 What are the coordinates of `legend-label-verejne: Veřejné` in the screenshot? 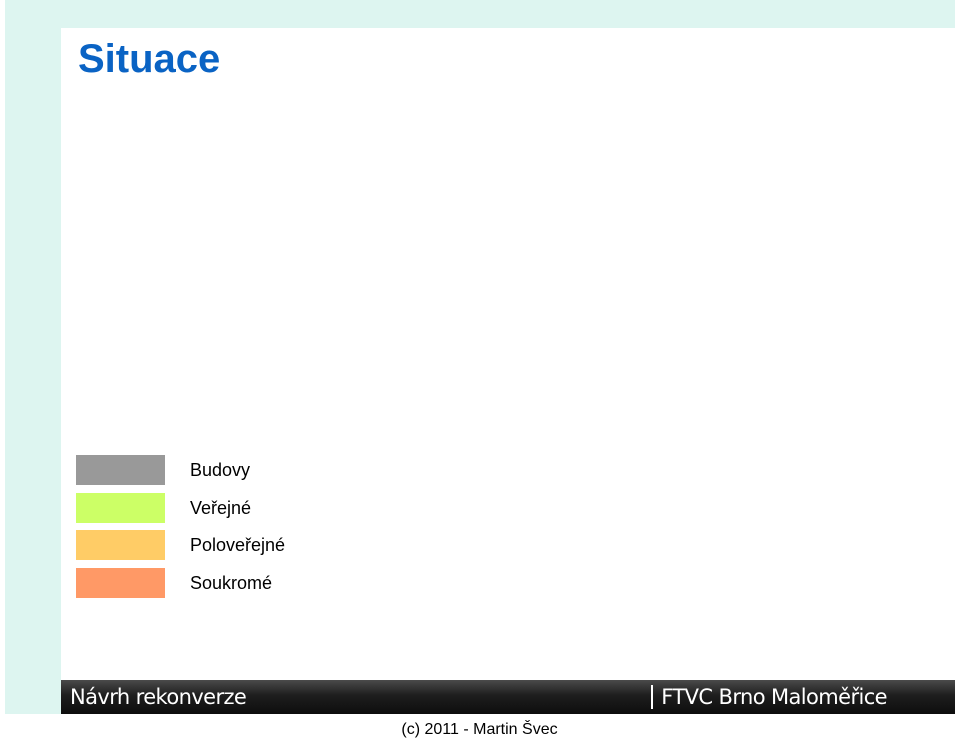 It's located at (221, 507).